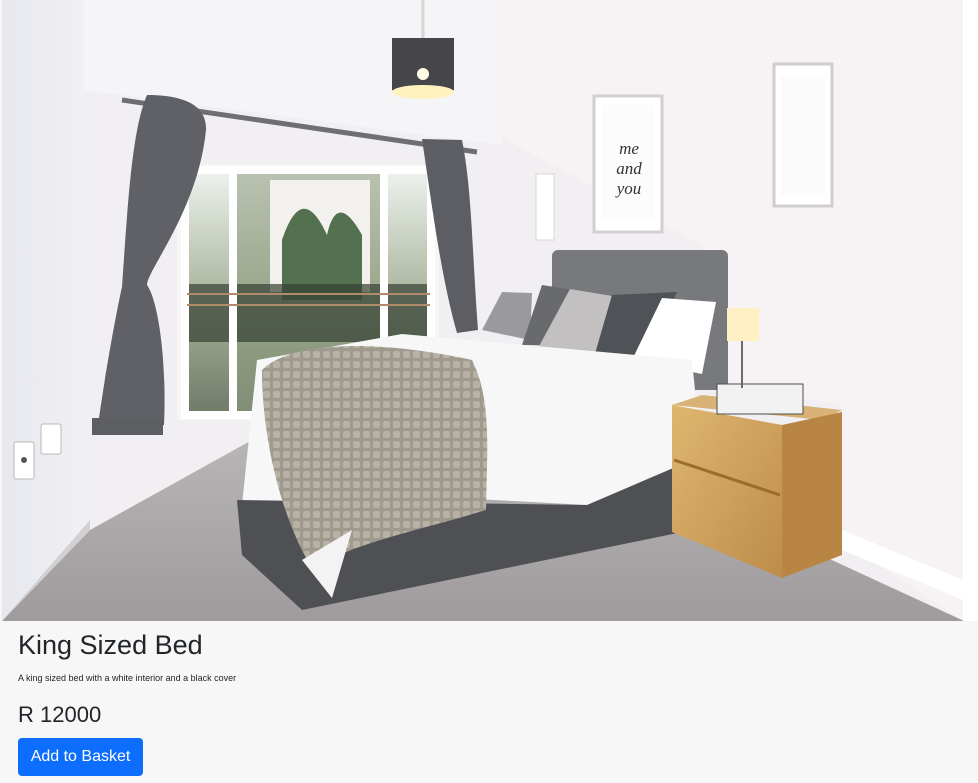 This screenshot has width=978, height=783. Describe the element at coordinates (80, 757) in the screenshot. I see `add-to-basket-button: Add to Basket` at that location.